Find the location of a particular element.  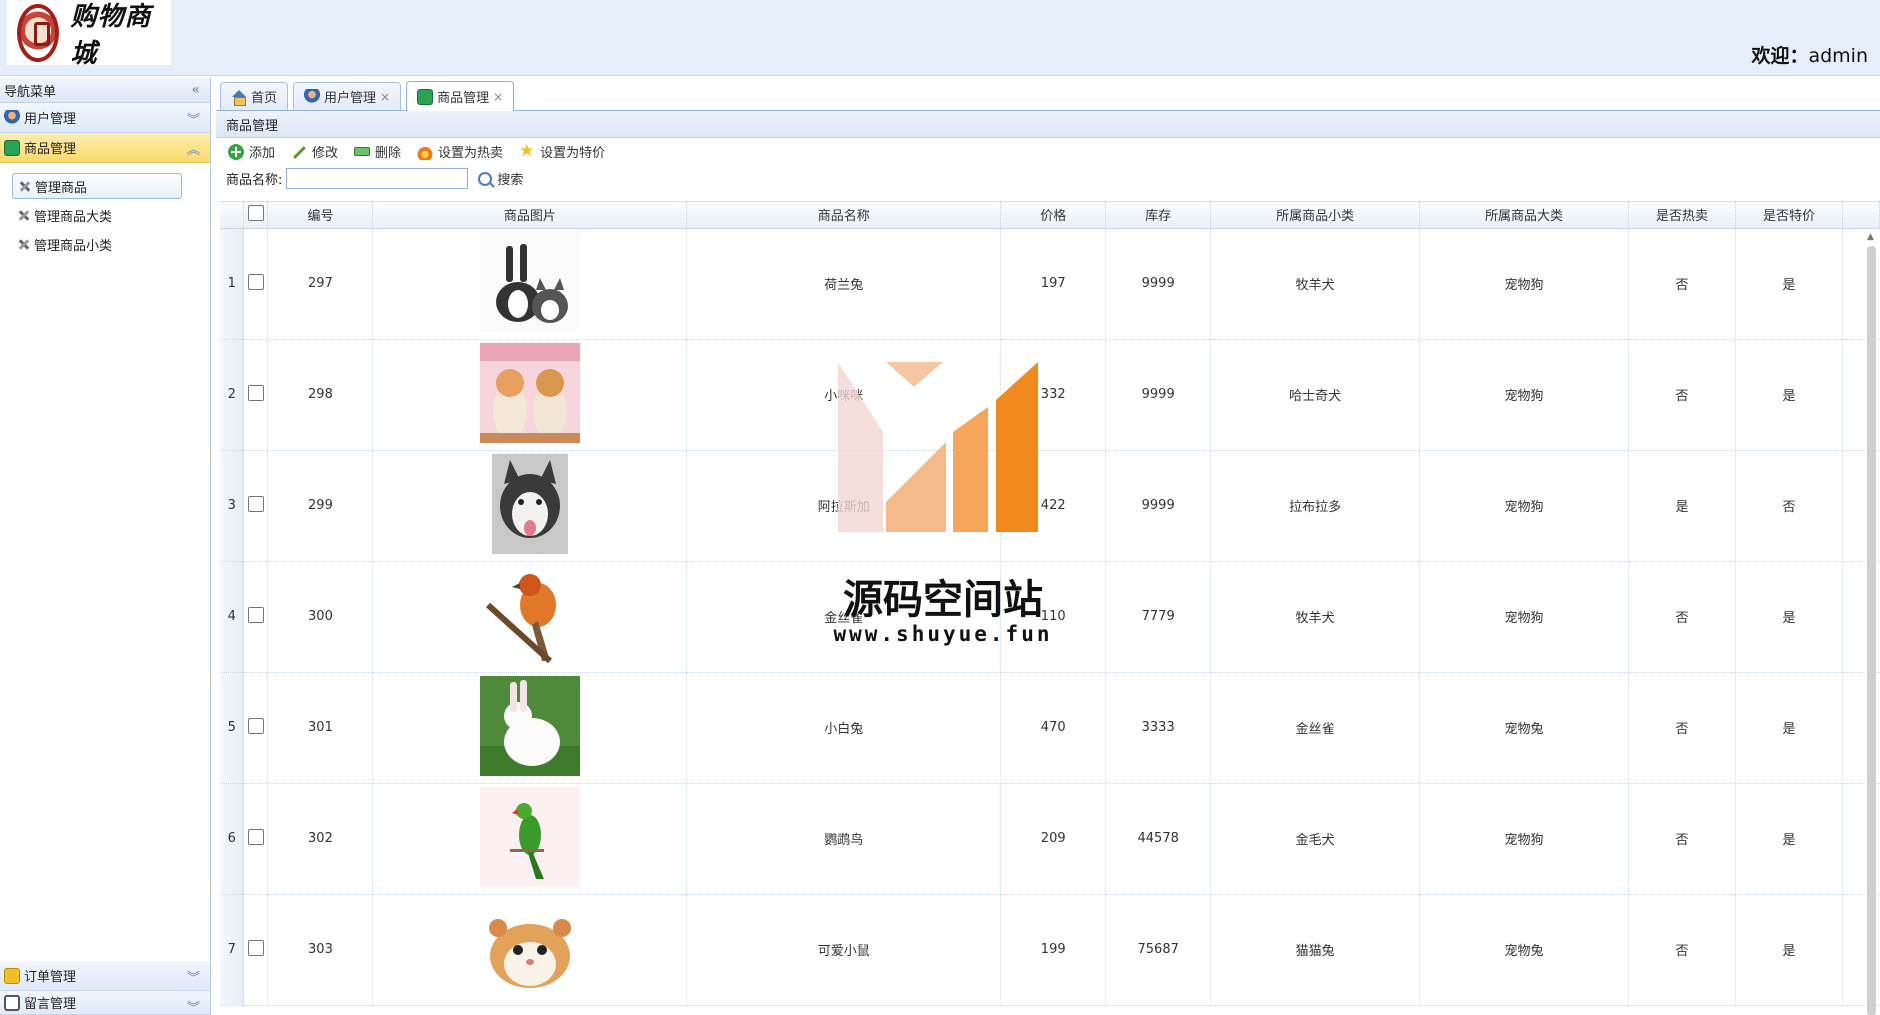

edit-button: 修改 is located at coordinates (314, 151).